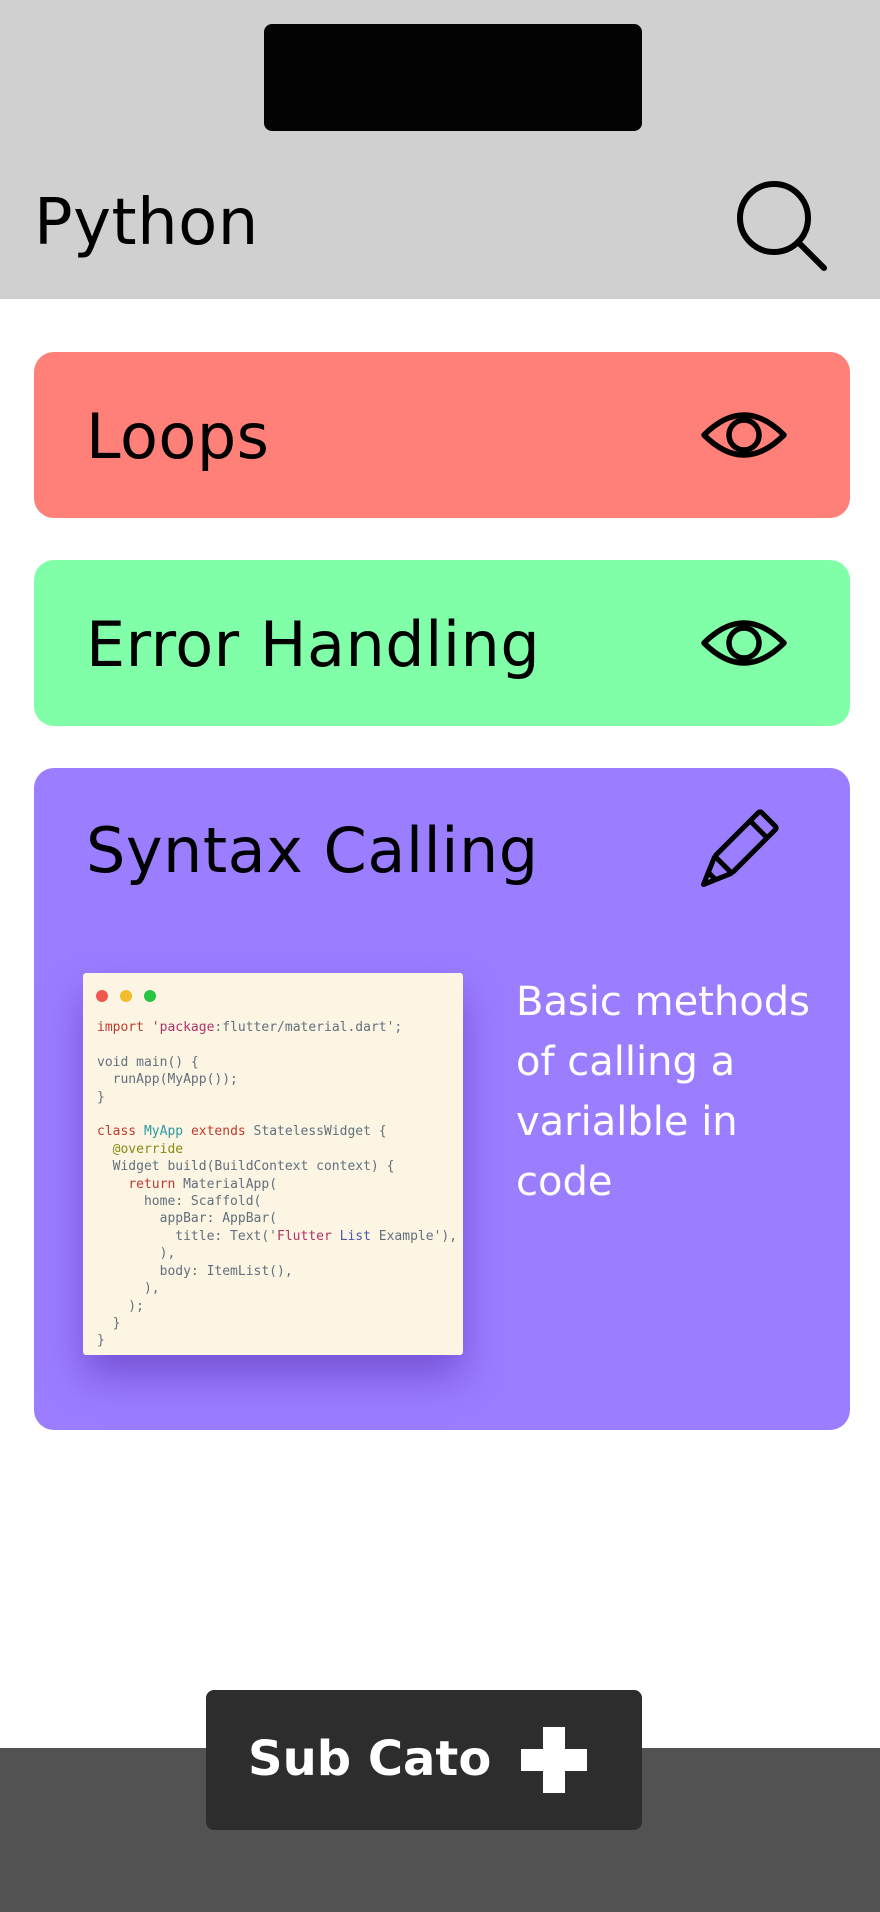 This screenshot has height=1912, width=880. I want to click on code-line: void main() {, so click(148, 1062).